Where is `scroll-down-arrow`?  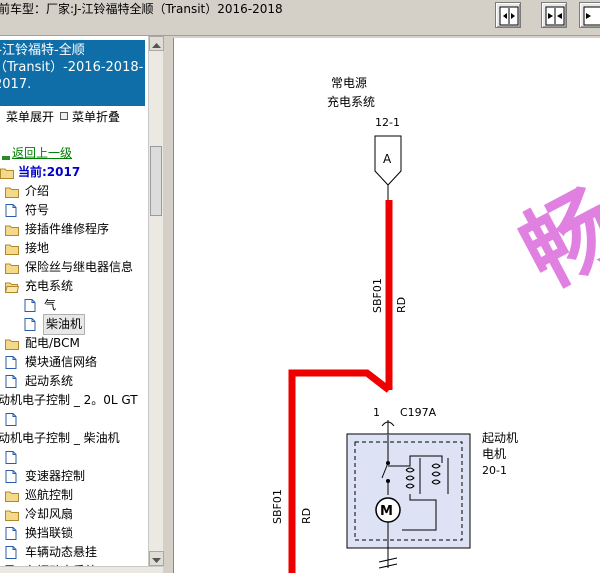
scroll-down-arrow is located at coordinates (156, 558).